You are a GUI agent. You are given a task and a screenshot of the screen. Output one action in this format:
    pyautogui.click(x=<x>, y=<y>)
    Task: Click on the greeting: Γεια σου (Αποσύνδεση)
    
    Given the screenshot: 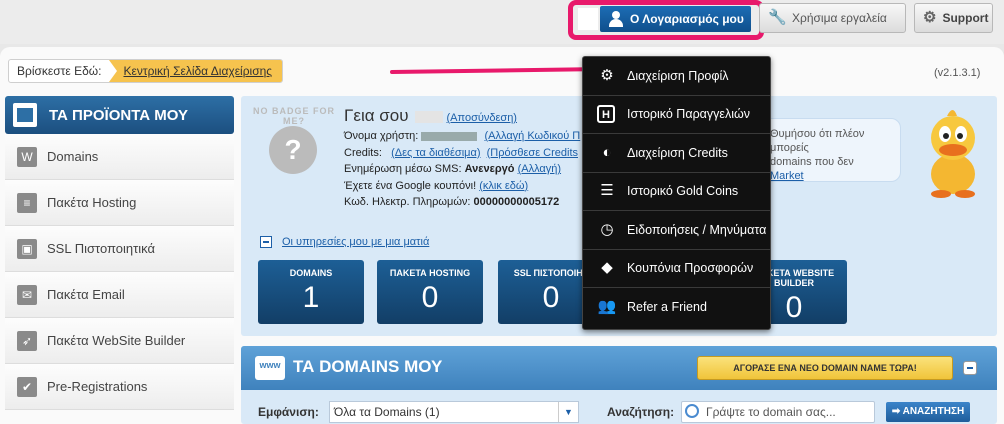 What is the action you would take?
    pyautogui.click(x=430, y=116)
    